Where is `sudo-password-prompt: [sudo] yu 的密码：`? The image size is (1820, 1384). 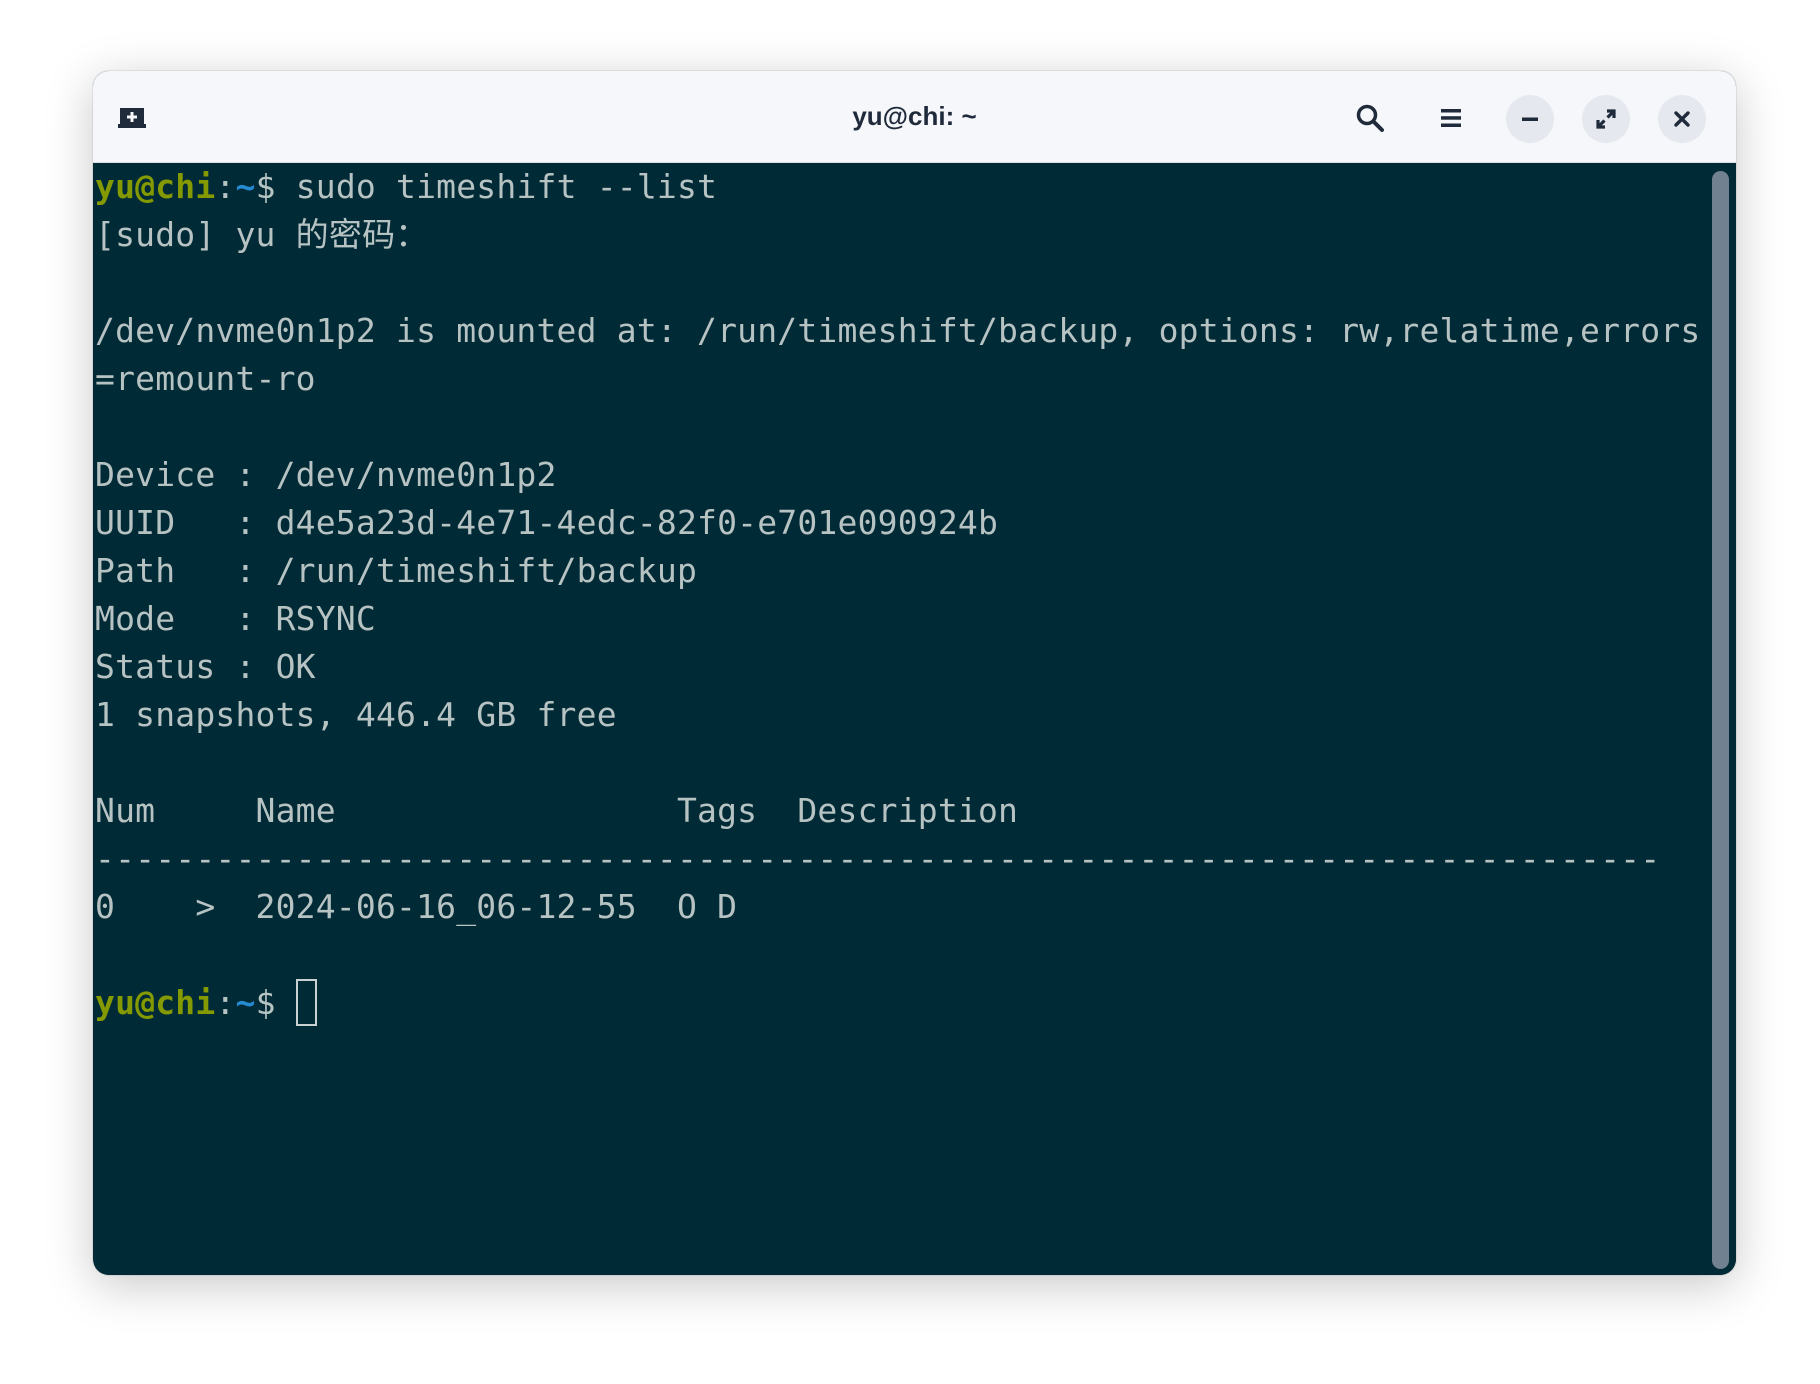 sudo-password-prompt: [sudo] yu 的密码： is located at coordinates (262, 234).